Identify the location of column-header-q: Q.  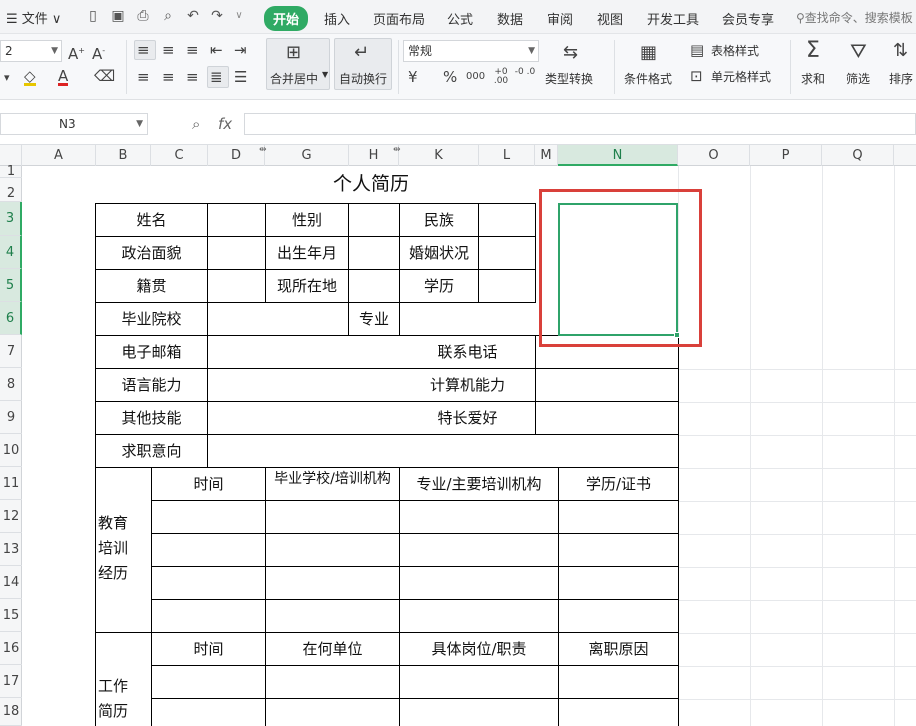
(858, 155).